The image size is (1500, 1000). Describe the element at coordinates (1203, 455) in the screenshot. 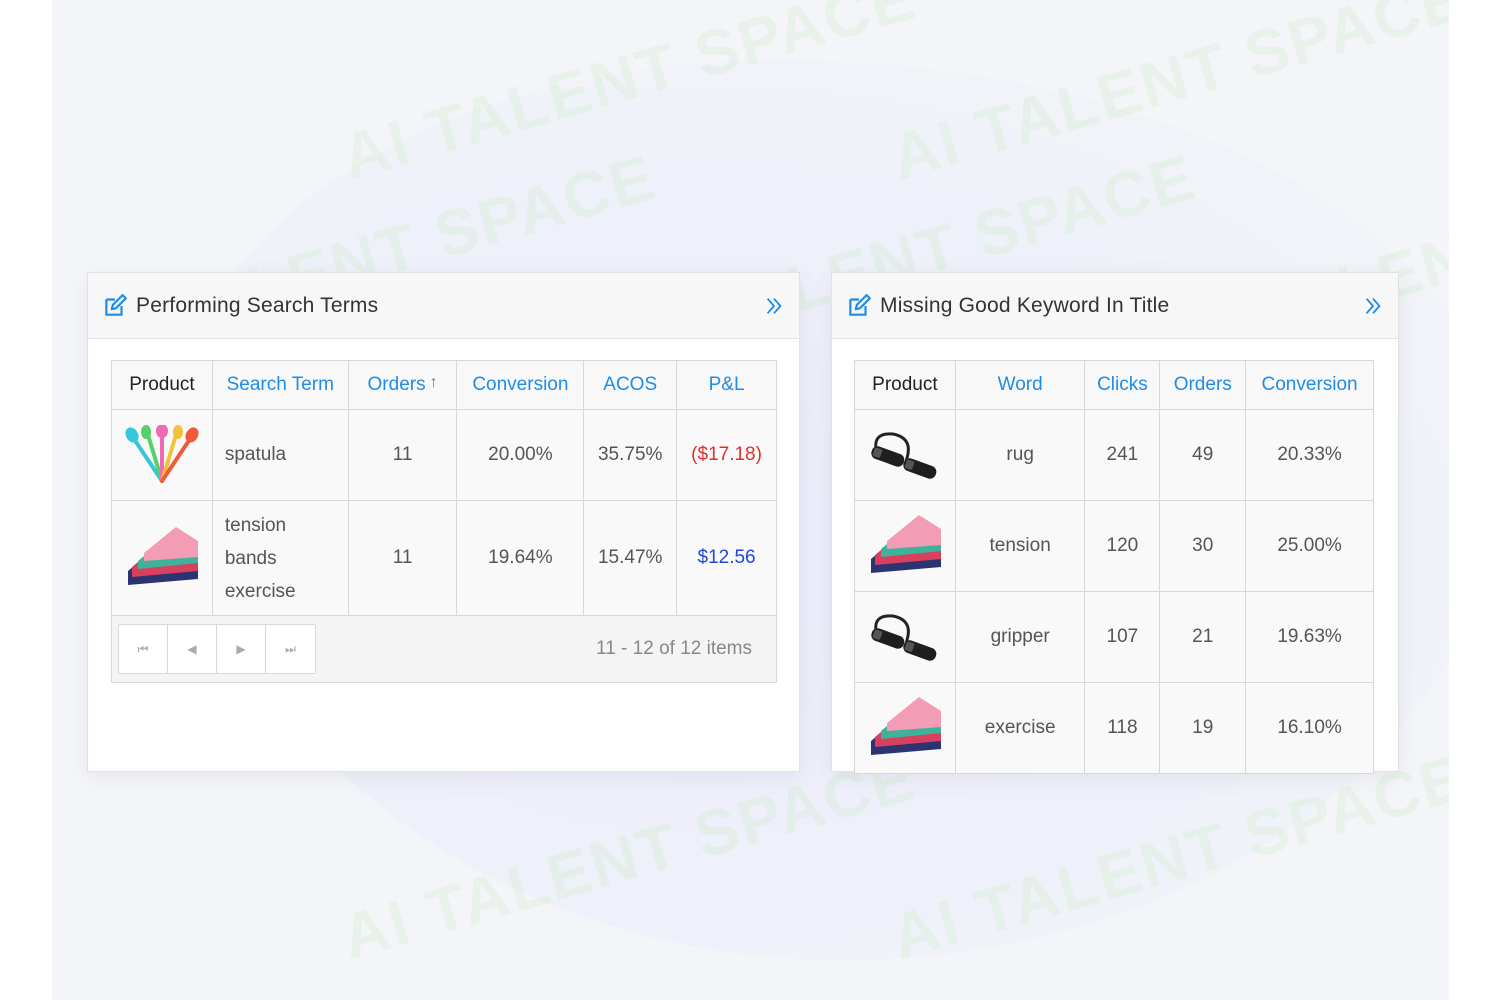

I see `orders-cell: 49` at that location.